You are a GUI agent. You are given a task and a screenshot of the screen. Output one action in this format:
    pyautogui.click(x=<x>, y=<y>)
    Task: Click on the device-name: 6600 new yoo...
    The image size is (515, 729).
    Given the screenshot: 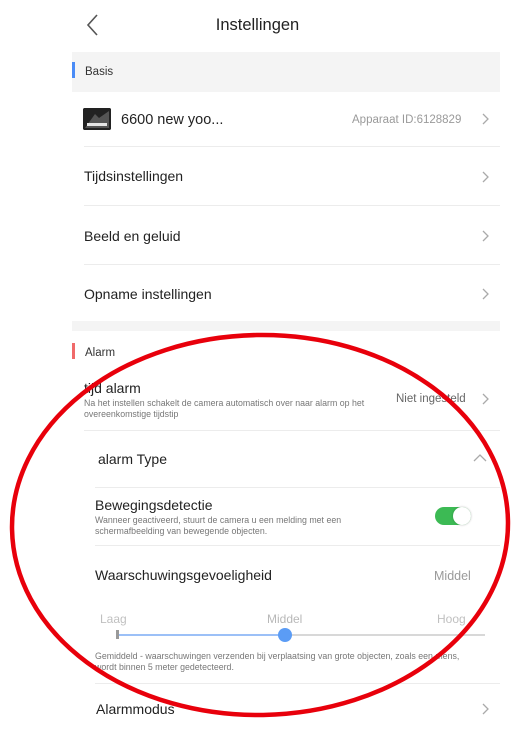 What is the action you would take?
    pyautogui.click(x=172, y=120)
    